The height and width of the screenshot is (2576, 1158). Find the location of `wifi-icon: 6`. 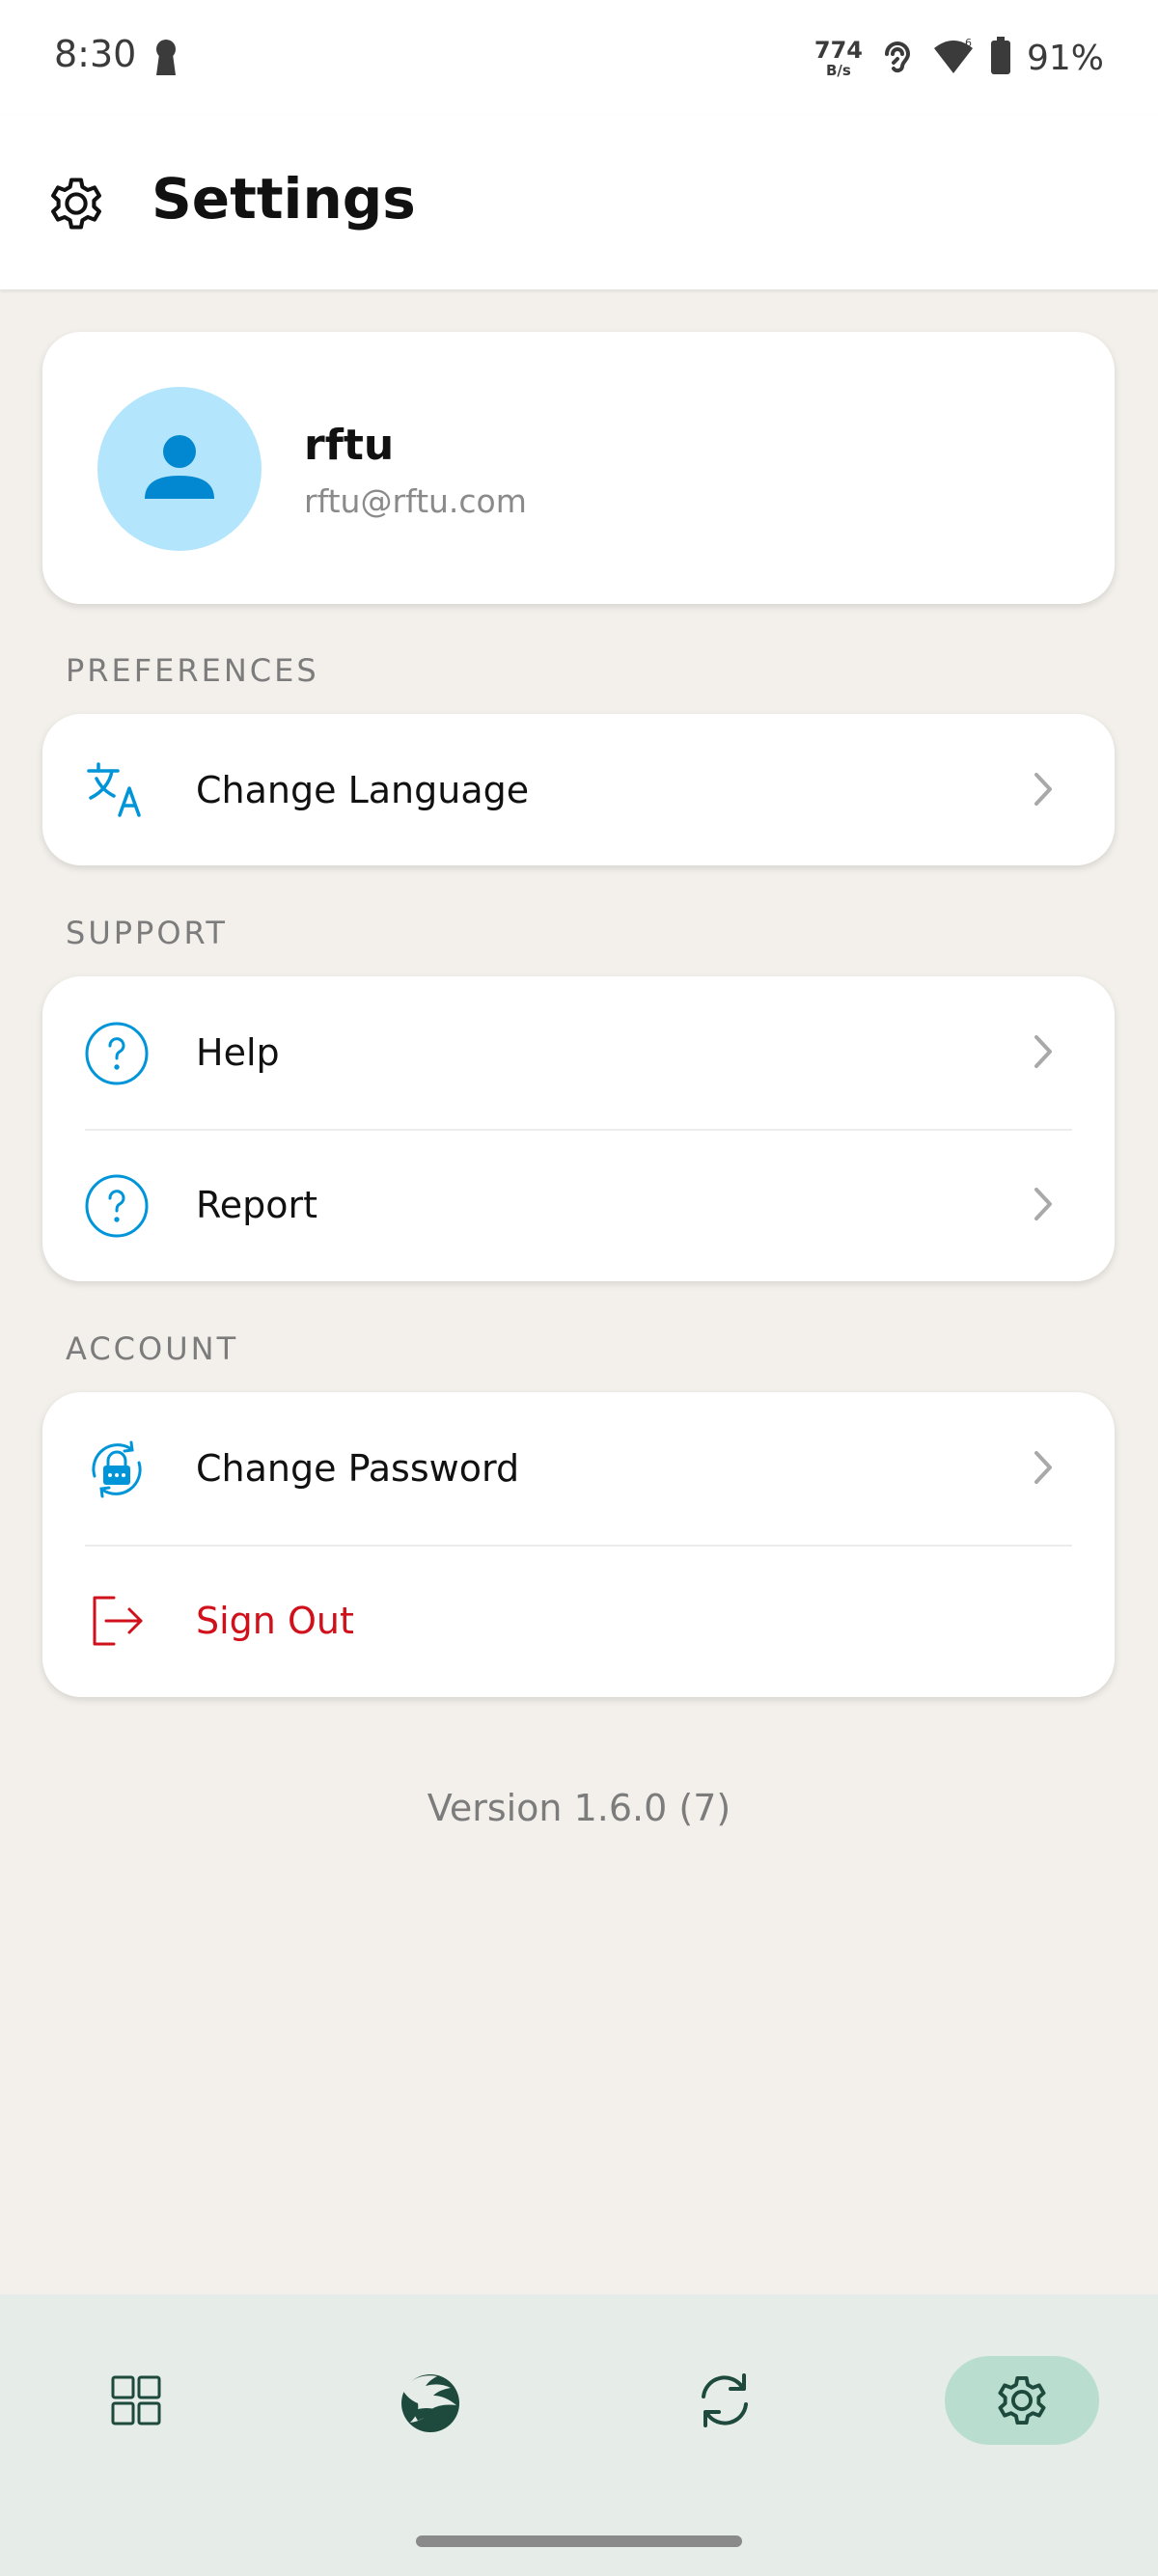

wifi-icon: 6 is located at coordinates (953, 59).